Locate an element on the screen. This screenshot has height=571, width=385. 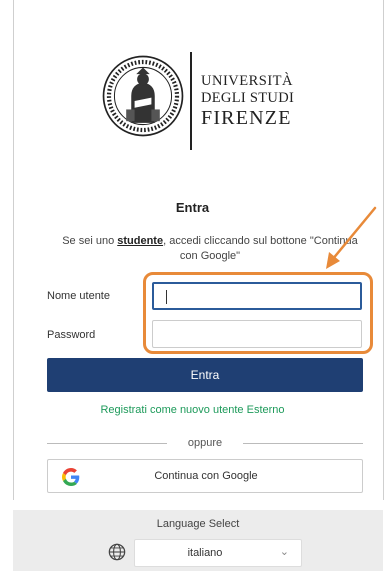
logo-text: UNIVERSITÀ DEGLI STUDI FIRENZE is located at coordinates (247, 101).